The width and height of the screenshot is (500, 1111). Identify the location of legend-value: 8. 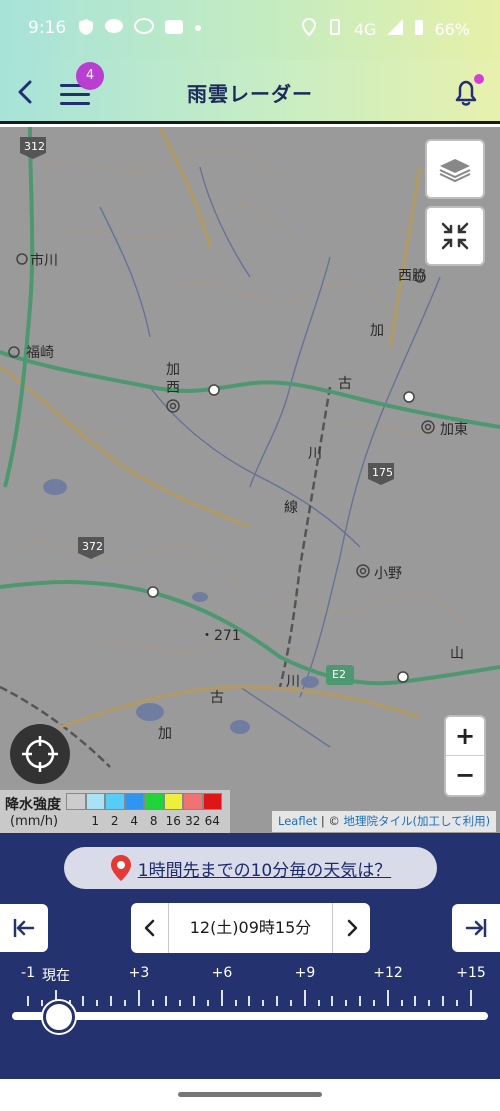
(153, 821).